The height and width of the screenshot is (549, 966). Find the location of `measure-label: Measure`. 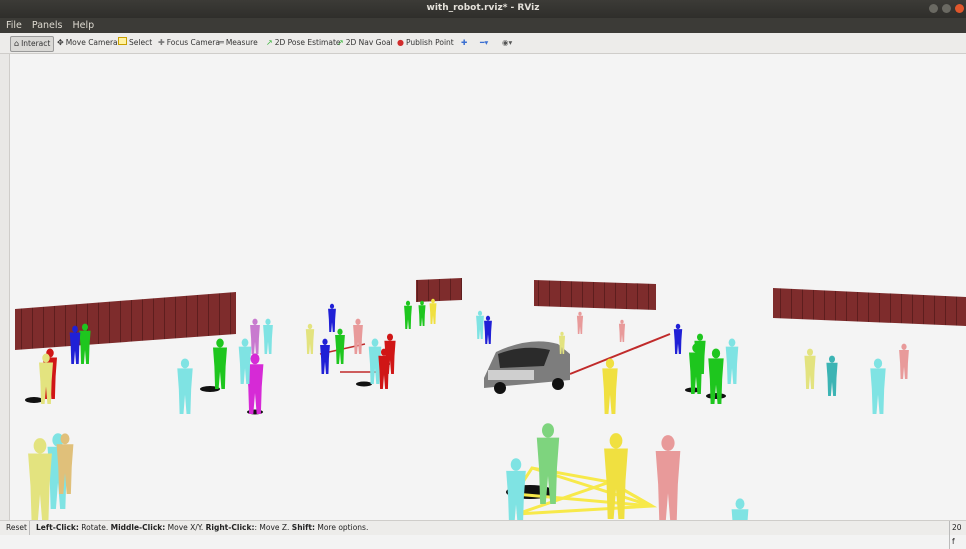

measure-label: Measure is located at coordinates (241, 42).